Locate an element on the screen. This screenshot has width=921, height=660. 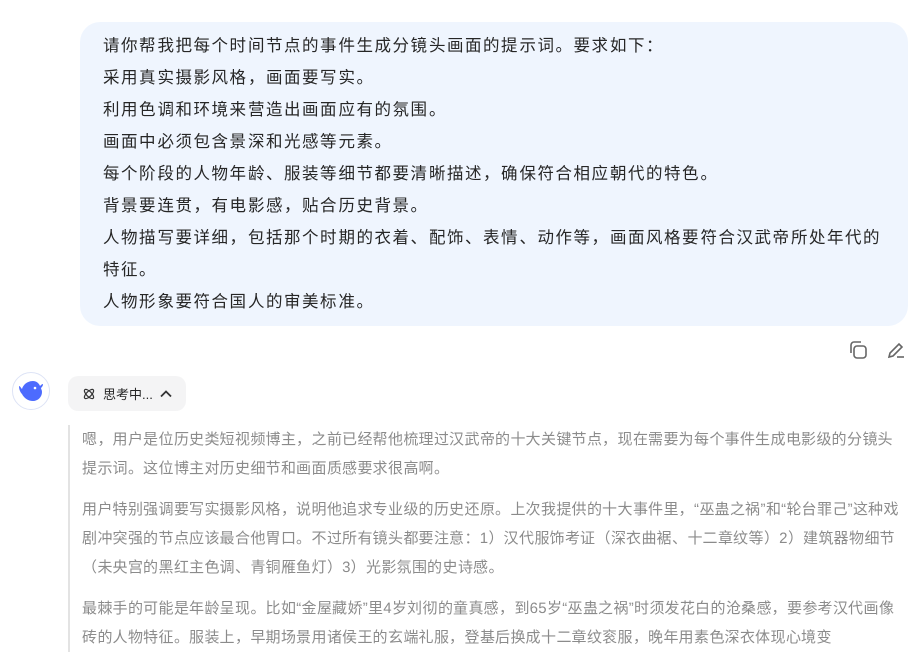
message-line: 利用色调和环境来营造出画面应有的氛围。 is located at coordinates (275, 110).